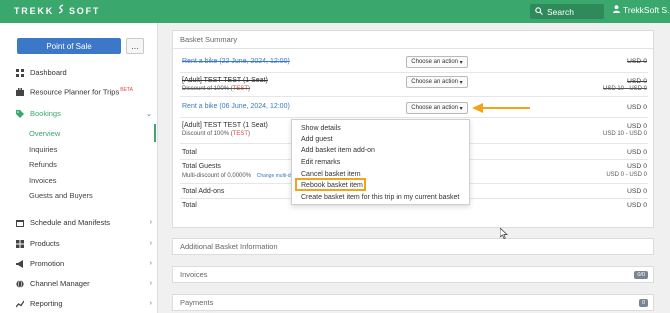  I want to click on grand-total-price: USD 0, so click(636, 205).